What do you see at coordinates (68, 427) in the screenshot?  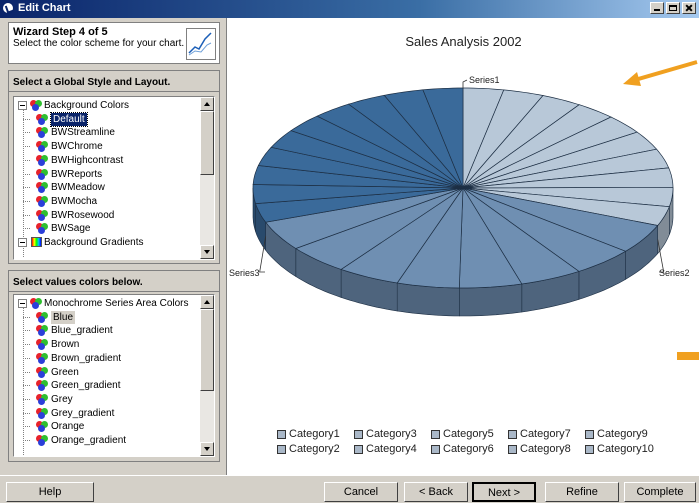 I see `tree-item-label: Orange` at bounding box center [68, 427].